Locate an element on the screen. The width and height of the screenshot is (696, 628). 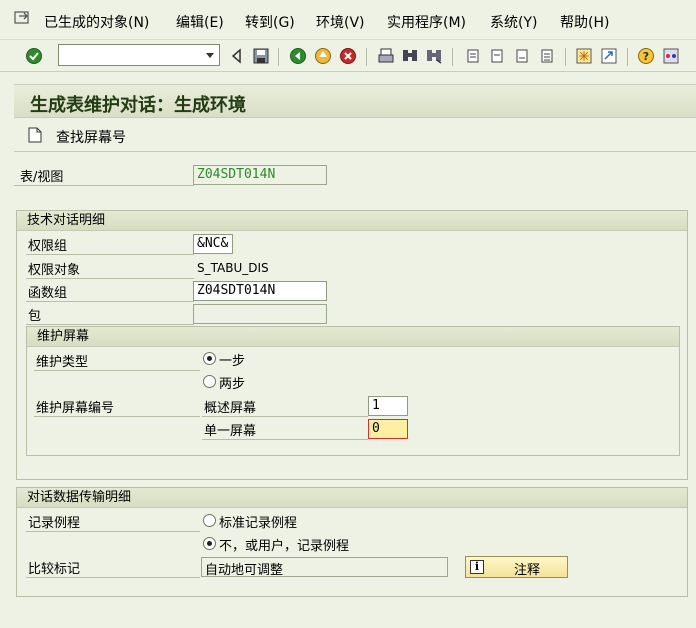
create-session-icon is located at coordinates (584, 56).